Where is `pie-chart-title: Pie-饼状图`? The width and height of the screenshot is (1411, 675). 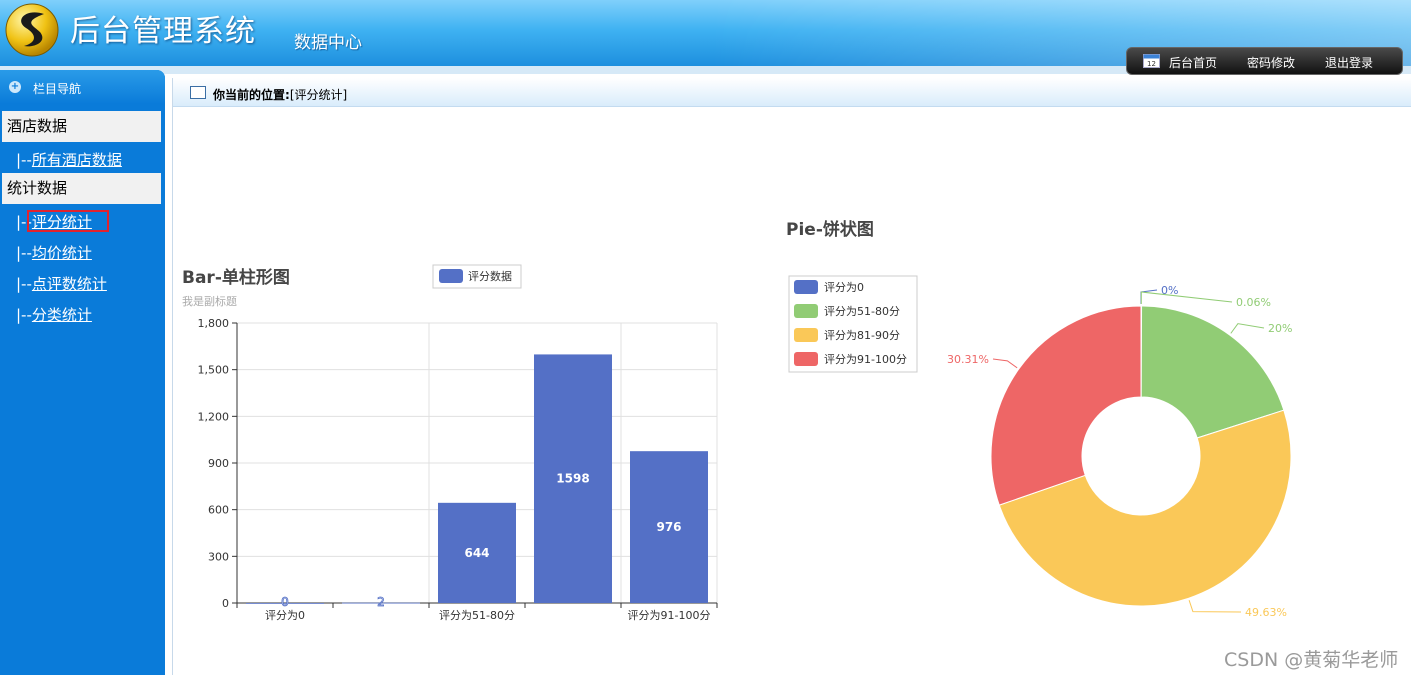
pie-chart-title: Pie-饼状图 is located at coordinates (830, 229).